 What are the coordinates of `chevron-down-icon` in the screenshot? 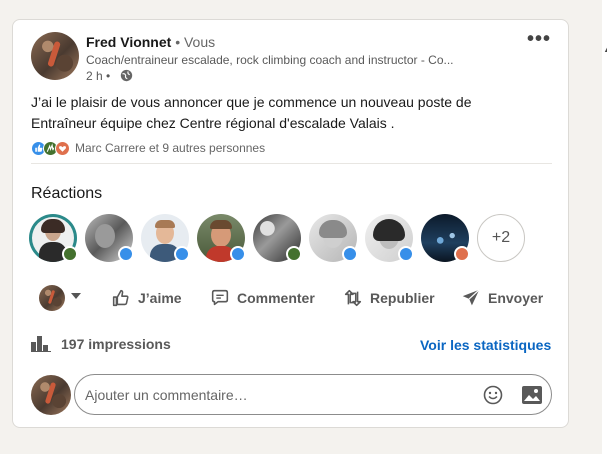 It's located at (76, 296).